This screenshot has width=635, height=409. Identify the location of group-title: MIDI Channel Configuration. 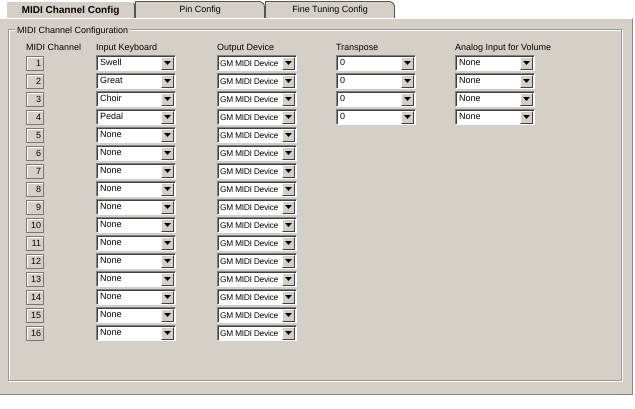
(72, 31).